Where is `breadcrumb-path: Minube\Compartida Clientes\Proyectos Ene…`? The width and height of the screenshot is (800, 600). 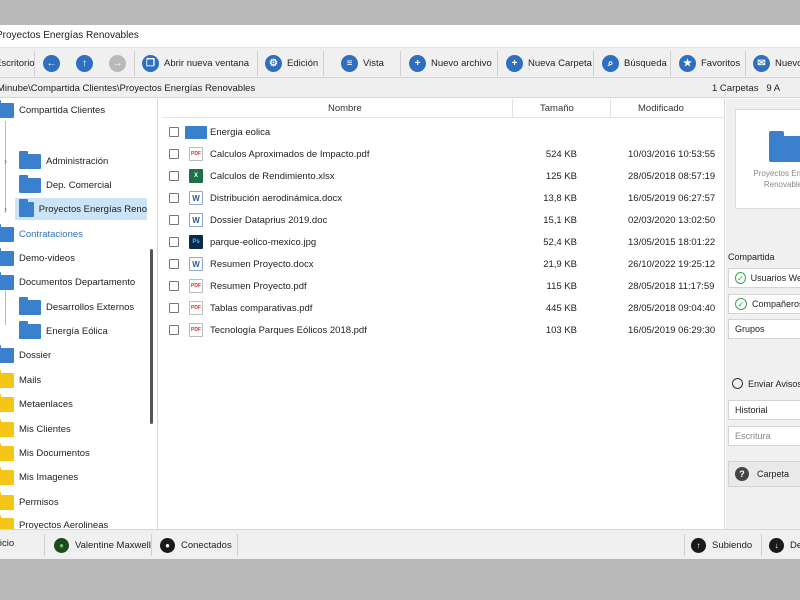
breadcrumb-path: Minube\Compartida Clientes\Proyectos Ene… is located at coordinates (127, 88).